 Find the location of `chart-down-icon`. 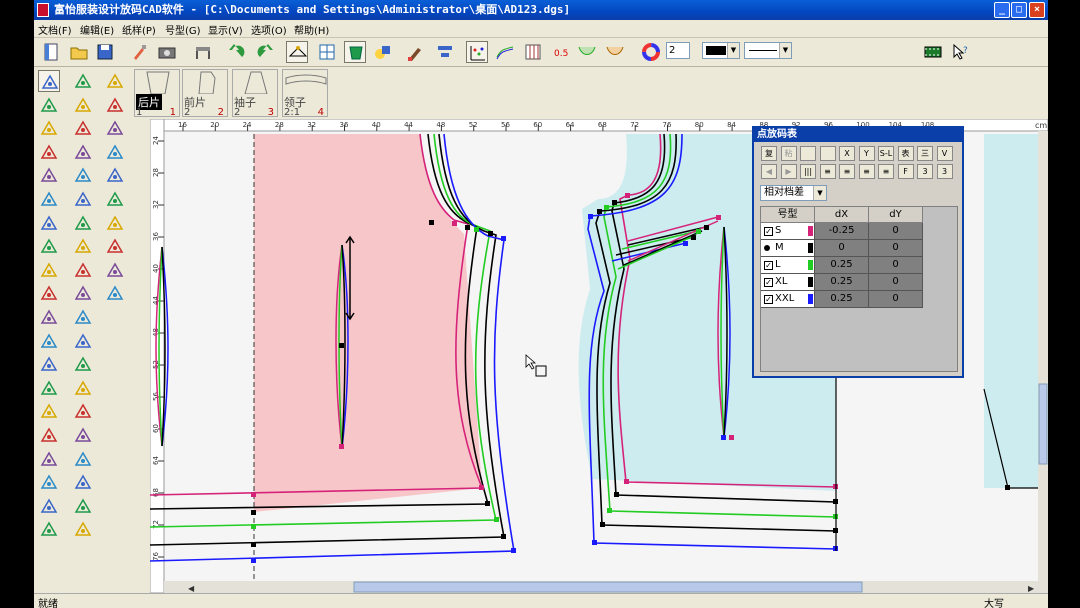

chart-down-icon is located at coordinates (115, 152).